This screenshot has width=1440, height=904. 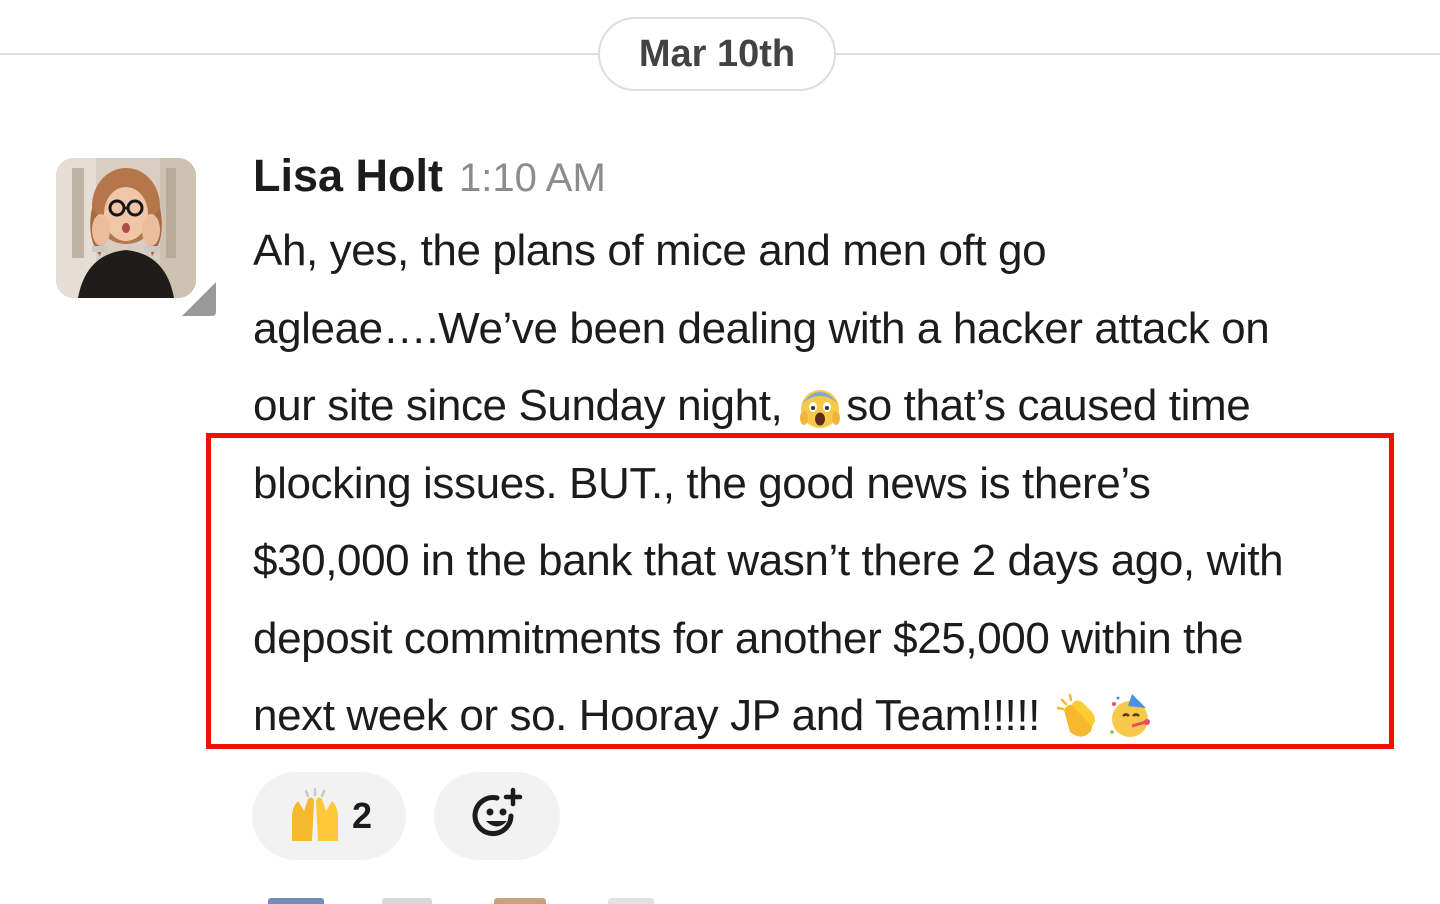 I want to click on avatar-status-corner-icon, so click(x=199, y=299).